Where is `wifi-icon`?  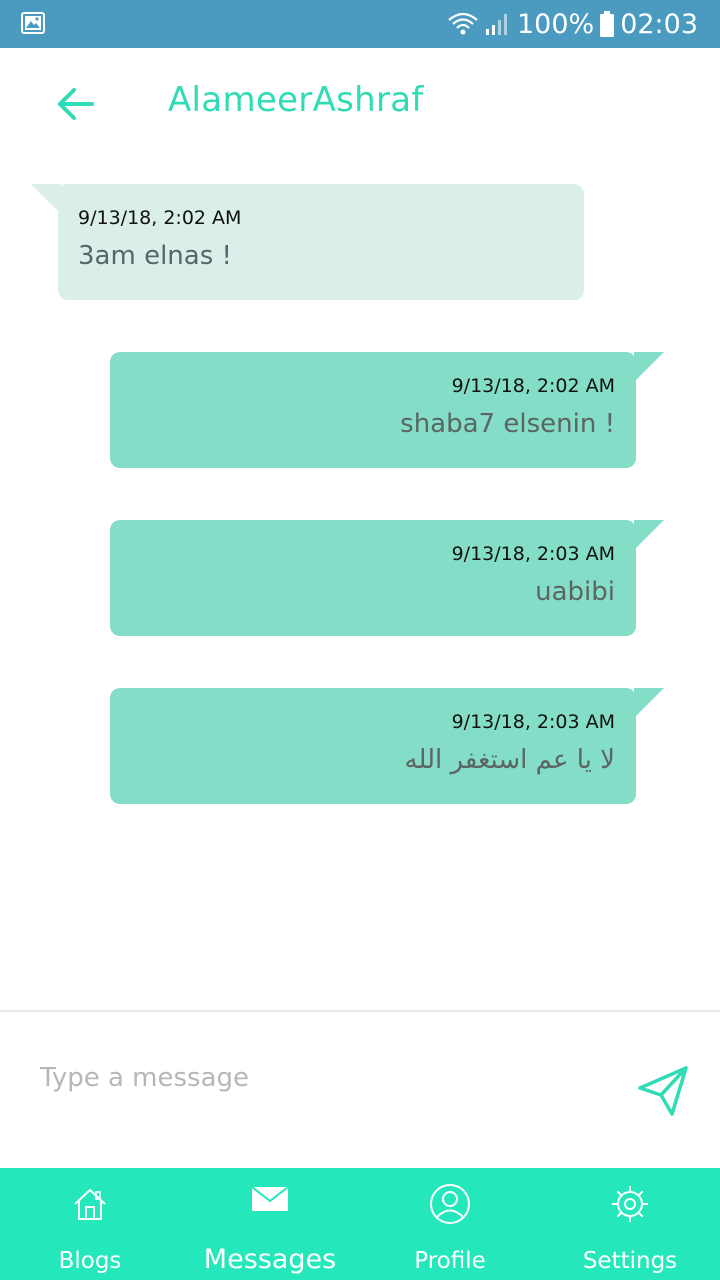 wifi-icon is located at coordinates (463, 23).